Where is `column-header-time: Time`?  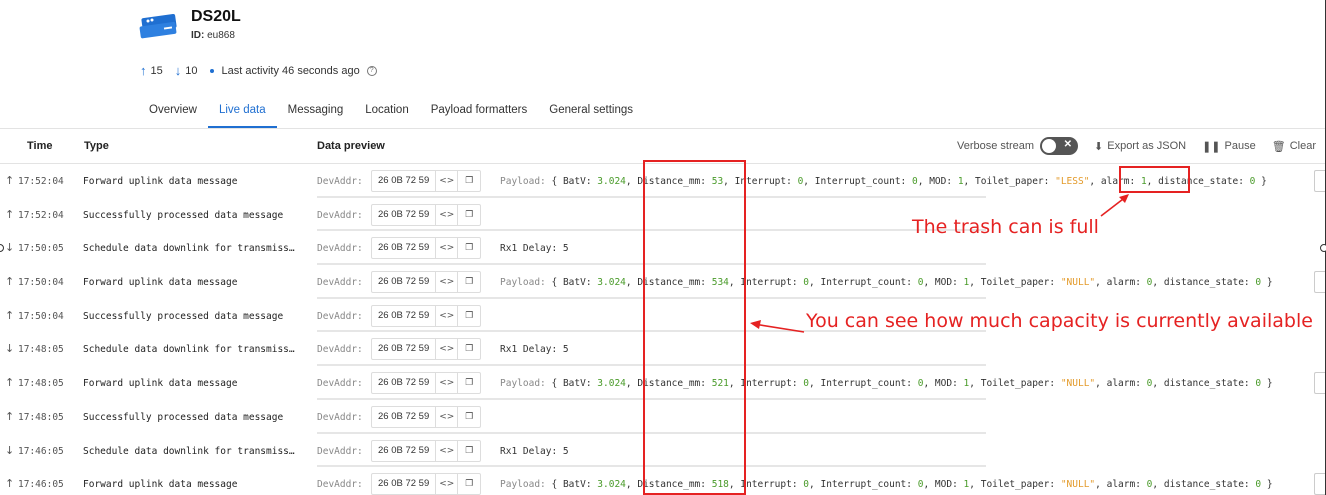 column-header-time: Time is located at coordinates (39, 146).